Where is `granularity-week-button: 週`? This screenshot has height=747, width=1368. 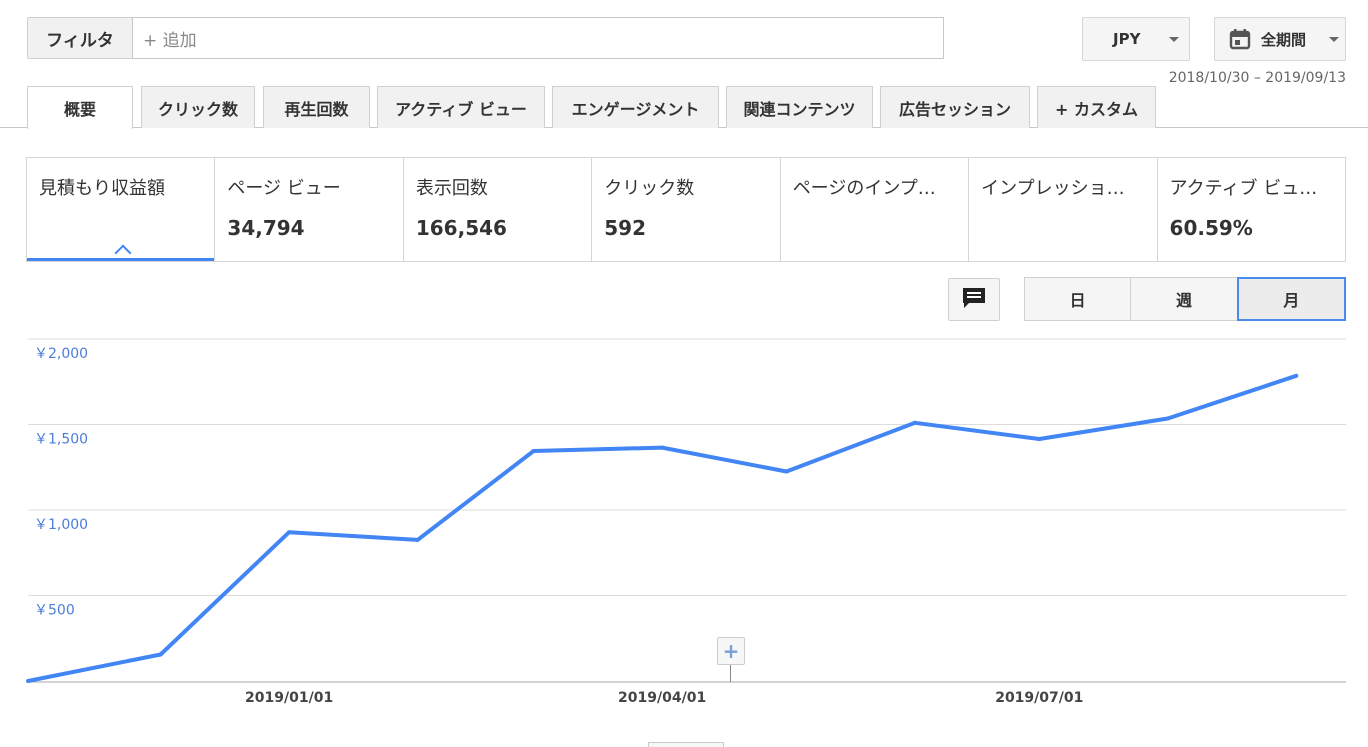 granularity-week-button: 週 is located at coordinates (1184, 299).